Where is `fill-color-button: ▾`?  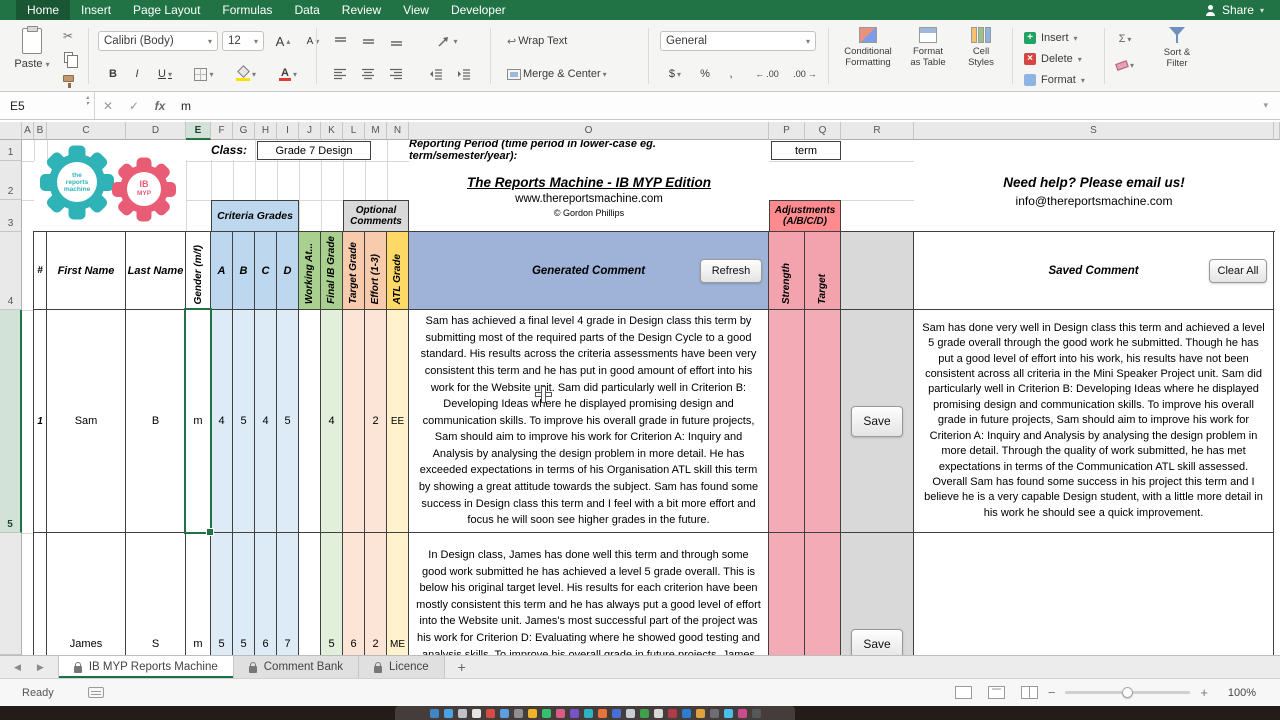
fill-color-button: ▾ is located at coordinates (246, 74).